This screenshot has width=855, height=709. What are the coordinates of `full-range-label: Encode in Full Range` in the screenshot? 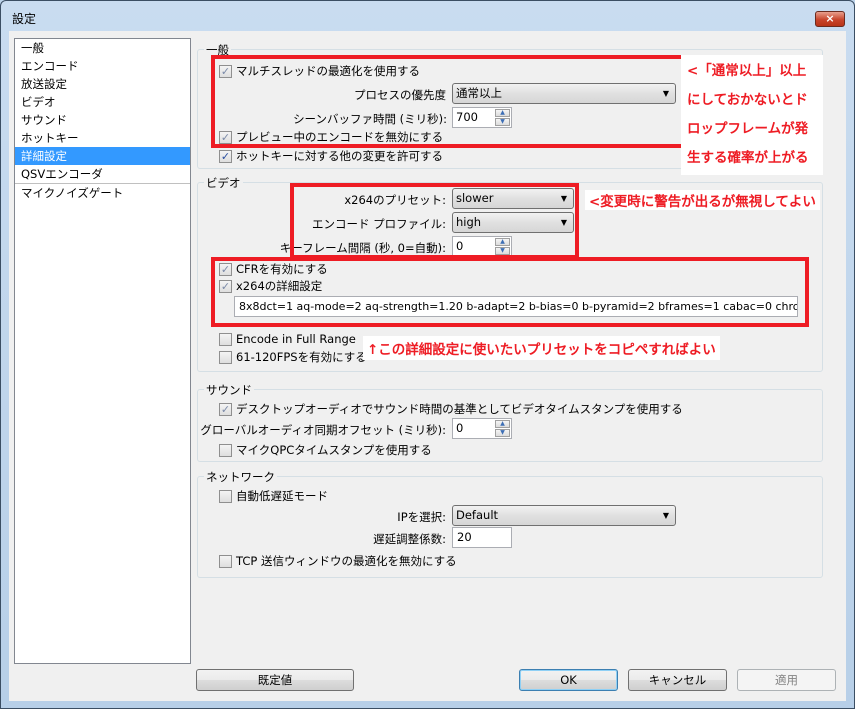 It's located at (296, 339).